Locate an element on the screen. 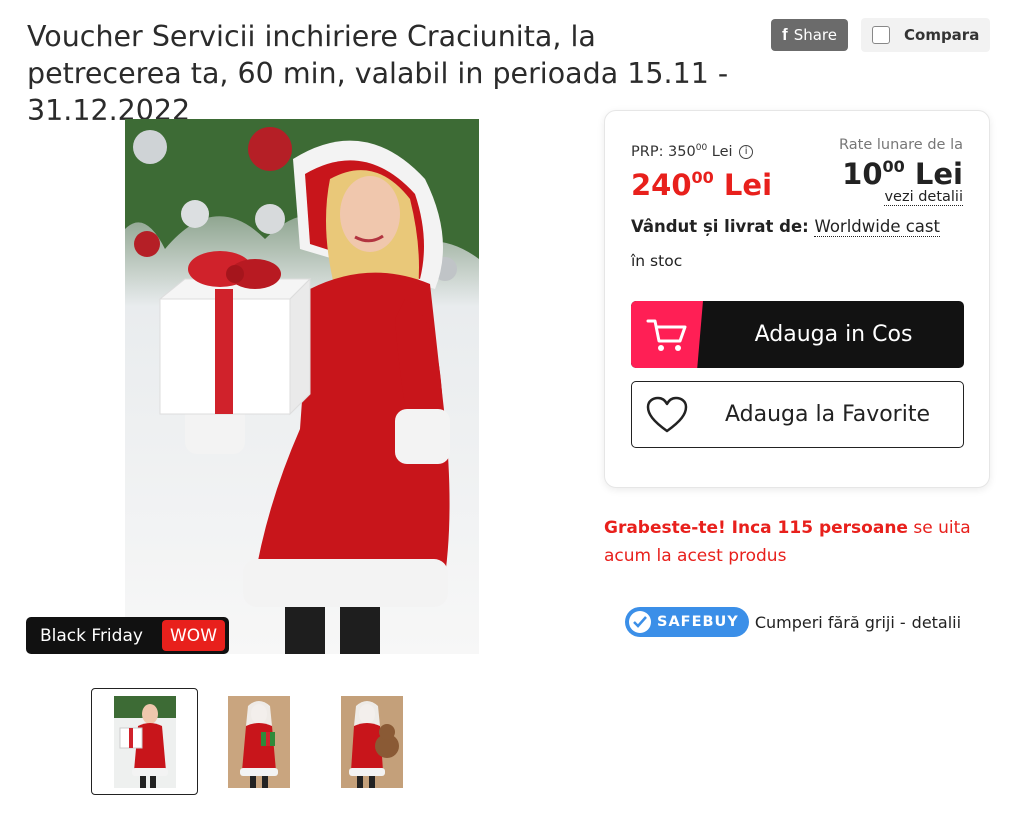 The image size is (1023, 837). compare-checkbox is located at coordinates (881, 35).